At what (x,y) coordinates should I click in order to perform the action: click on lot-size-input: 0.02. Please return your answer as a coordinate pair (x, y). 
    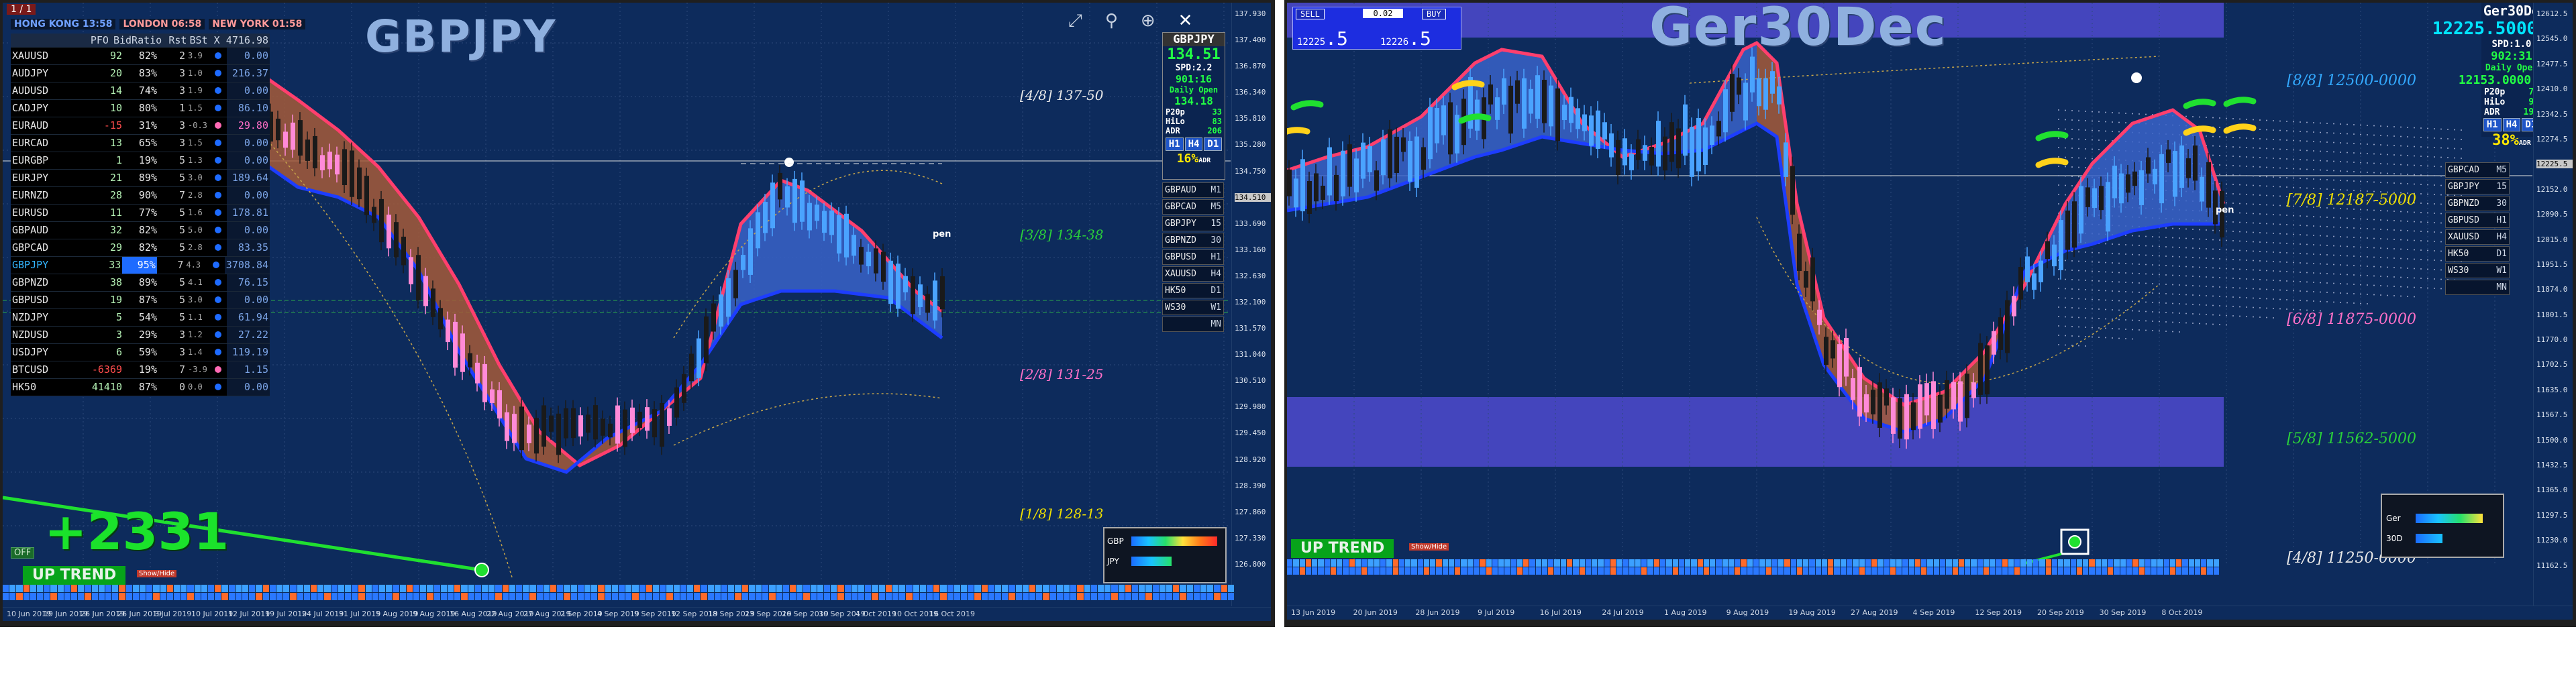
    Looking at the image, I should click on (1383, 13).